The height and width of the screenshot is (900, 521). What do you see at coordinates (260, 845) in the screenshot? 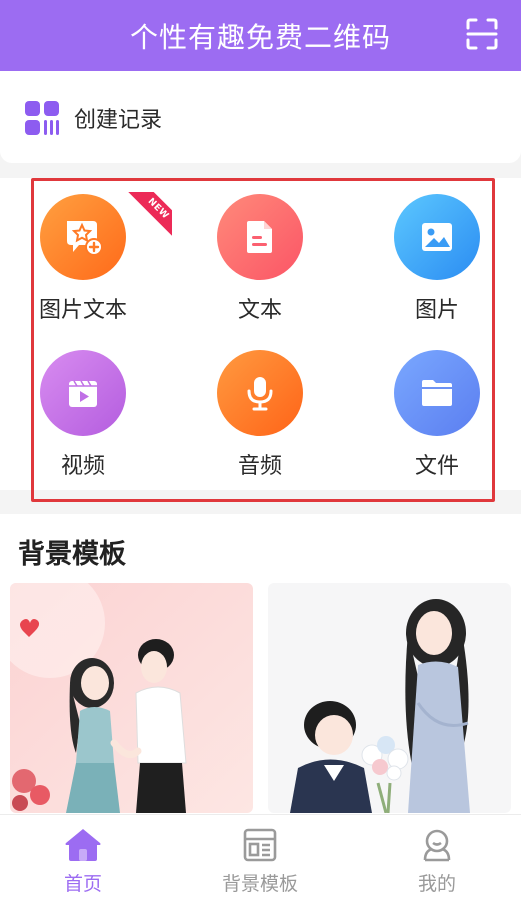
I see `template-icon` at bounding box center [260, 845].